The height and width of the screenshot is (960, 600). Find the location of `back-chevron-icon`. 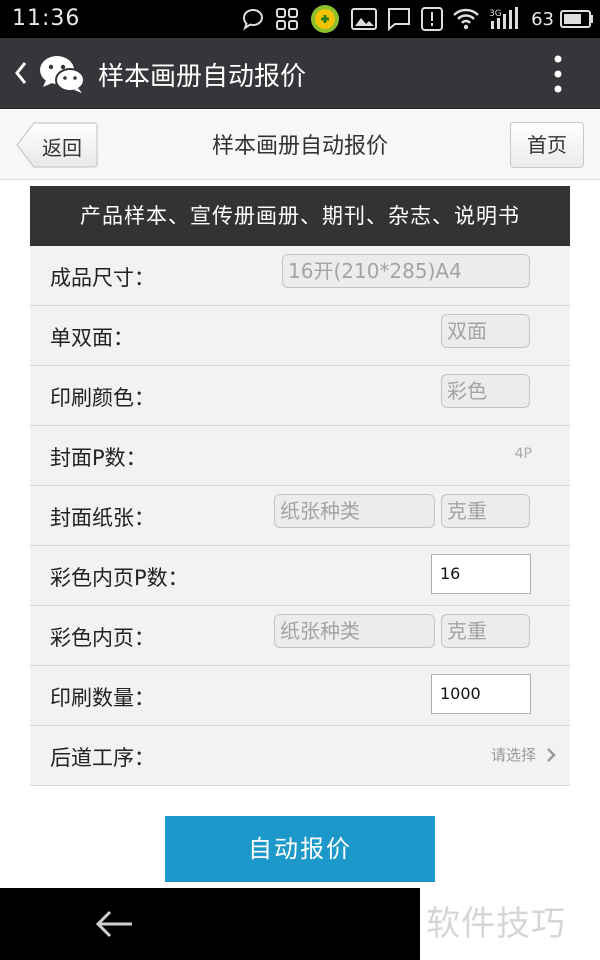

back-chevron-icon is located at coordinates (21, 73).